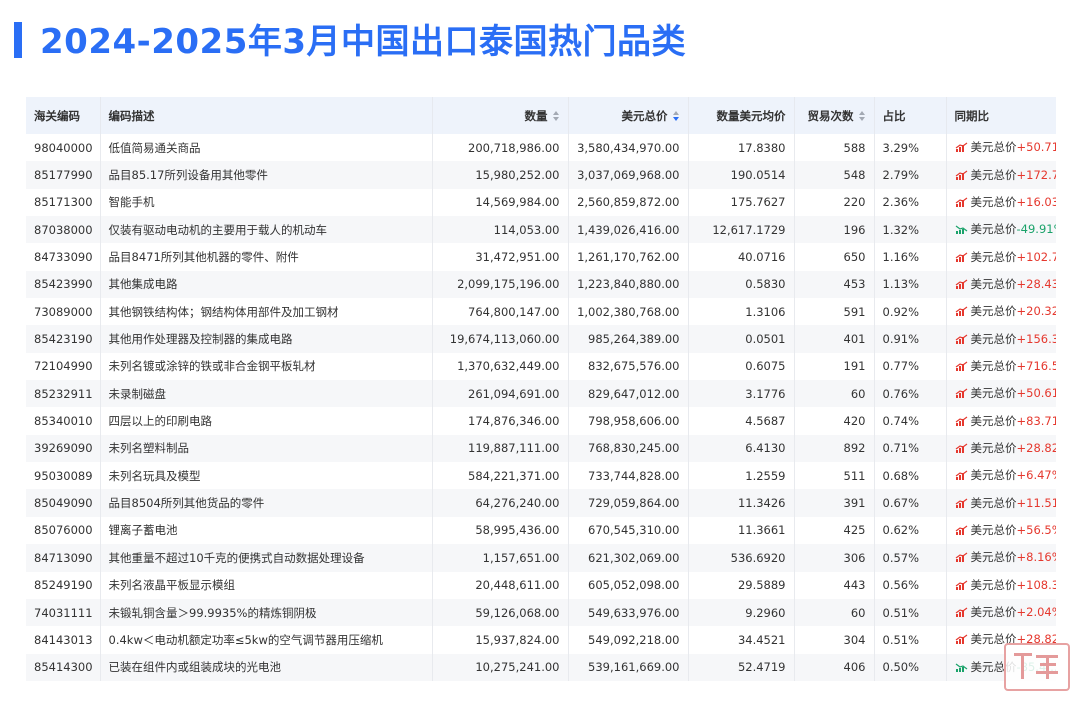 This screenshot has width=1080, height=701. What do you see at coordinates (741, 558) in the screenshot?
I see `cell-avg: 536.6920` at bounding box center [741, 558].